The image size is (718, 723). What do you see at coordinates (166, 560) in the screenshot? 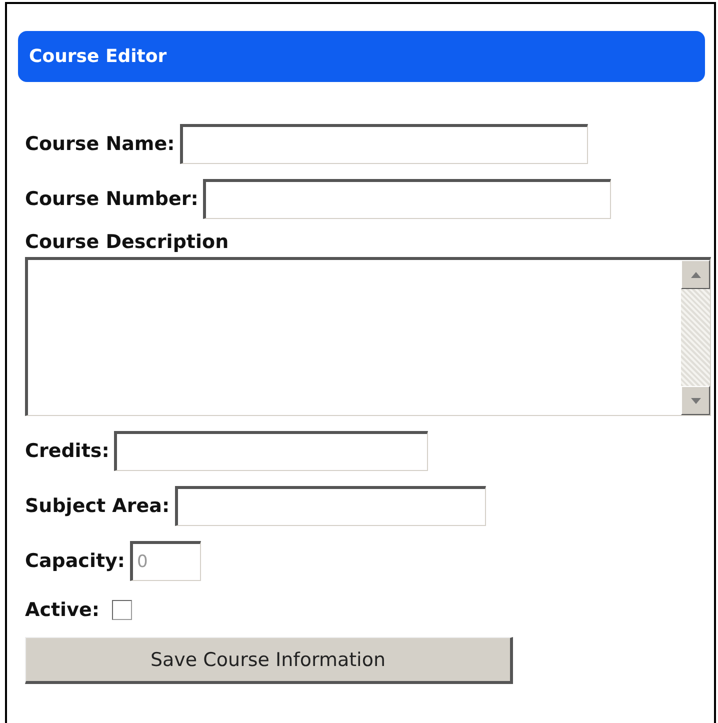
I see `input-field: 0` at bounding box center [166, 560].